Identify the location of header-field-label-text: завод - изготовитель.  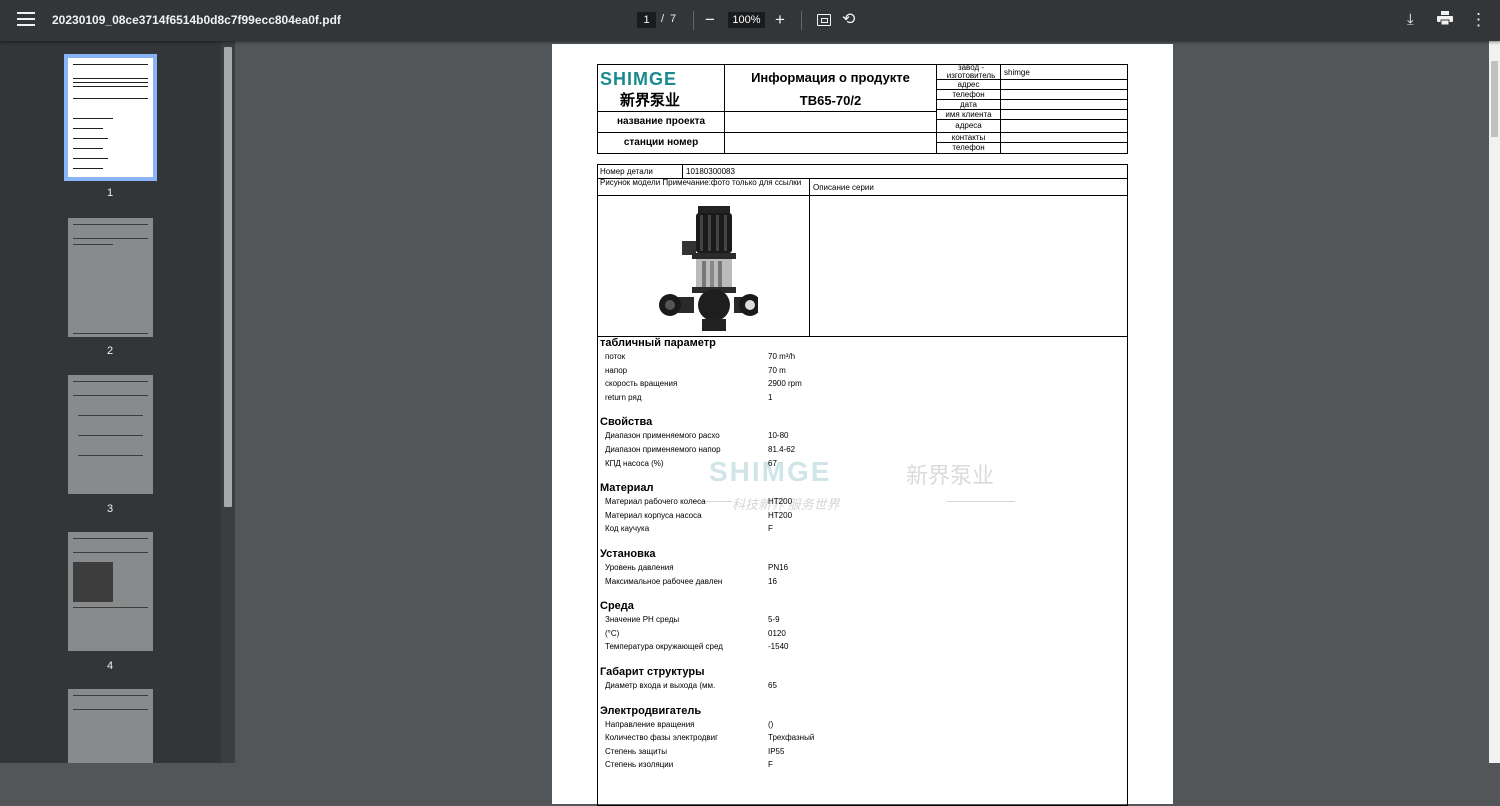
(971, 72).